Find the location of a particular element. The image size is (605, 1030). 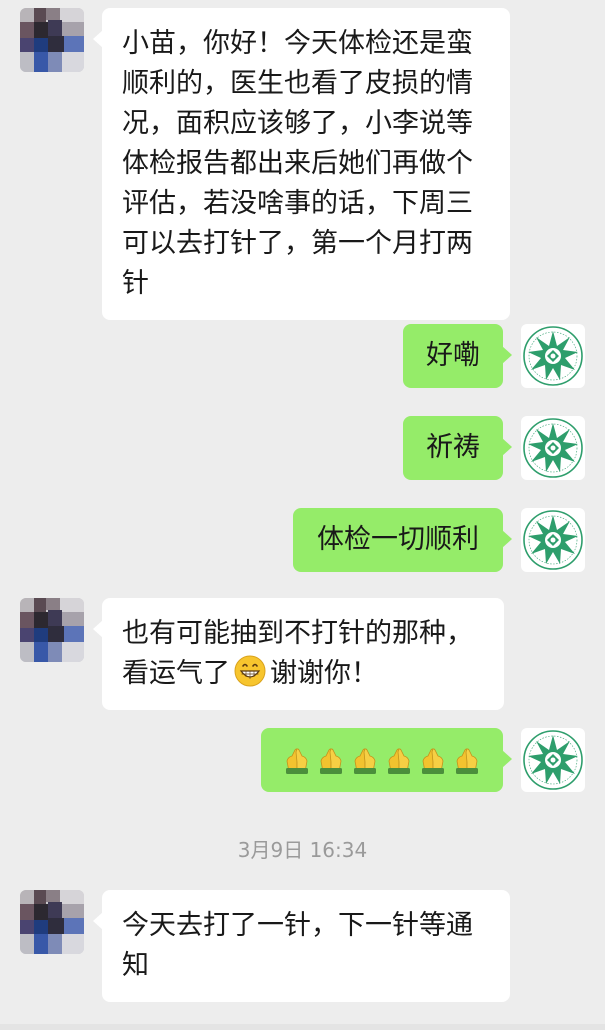

outgoing-message-bubble: 好嘞 is located at coordinates (457, 356).